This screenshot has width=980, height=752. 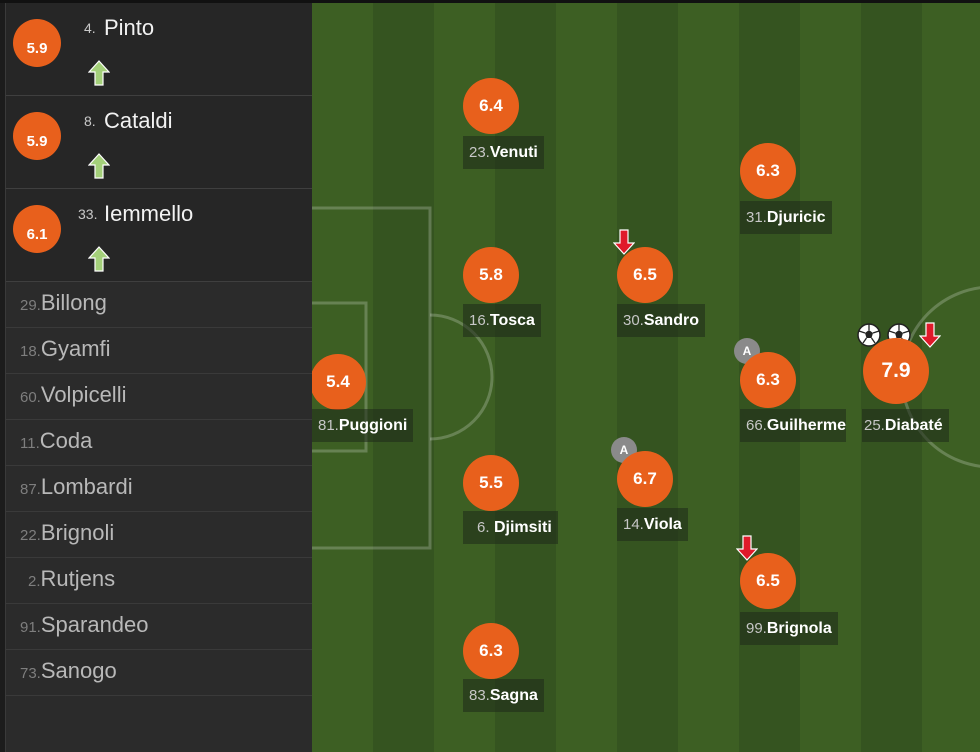 What do you see at coordinates (503, 152) in the screenshot?
I see `player-label: 23. Venuti` at bounding box center [503, 152].